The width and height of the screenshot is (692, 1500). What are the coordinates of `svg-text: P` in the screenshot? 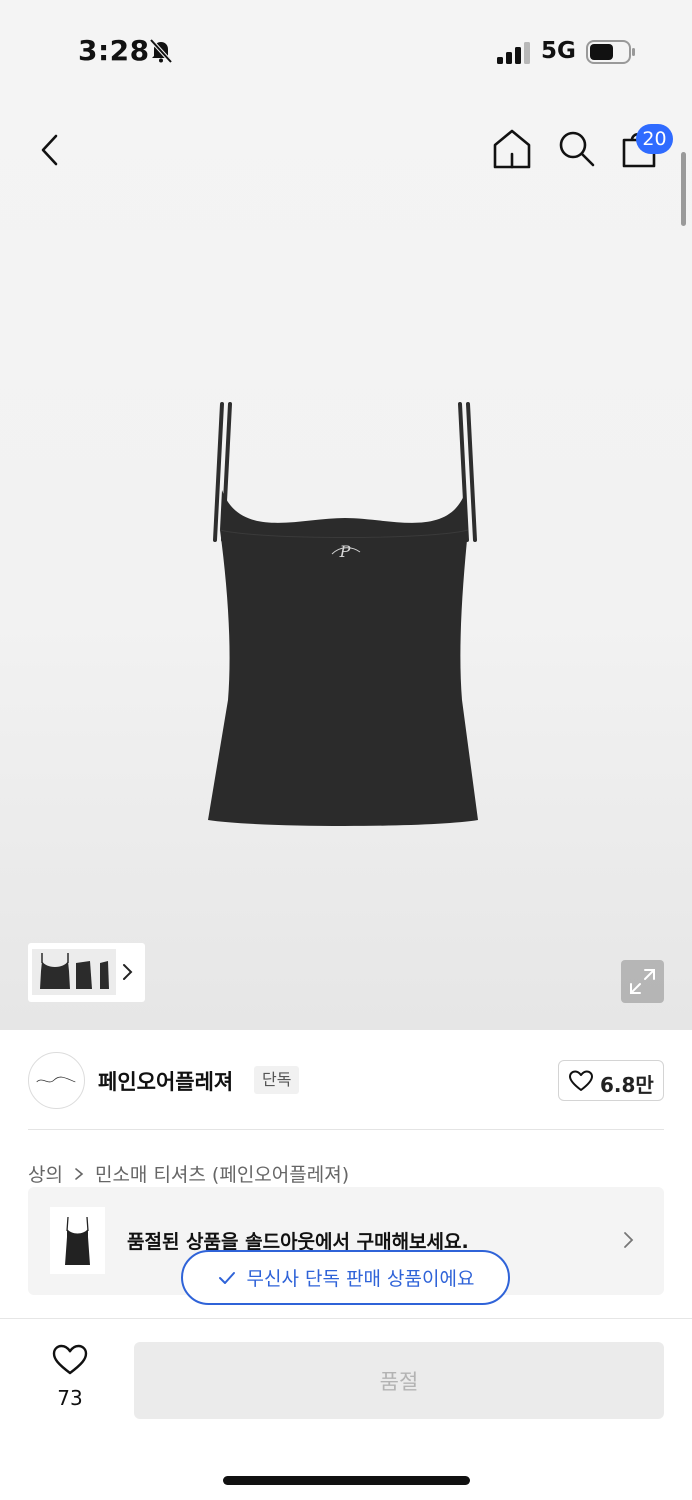 It's located at (345, 551).